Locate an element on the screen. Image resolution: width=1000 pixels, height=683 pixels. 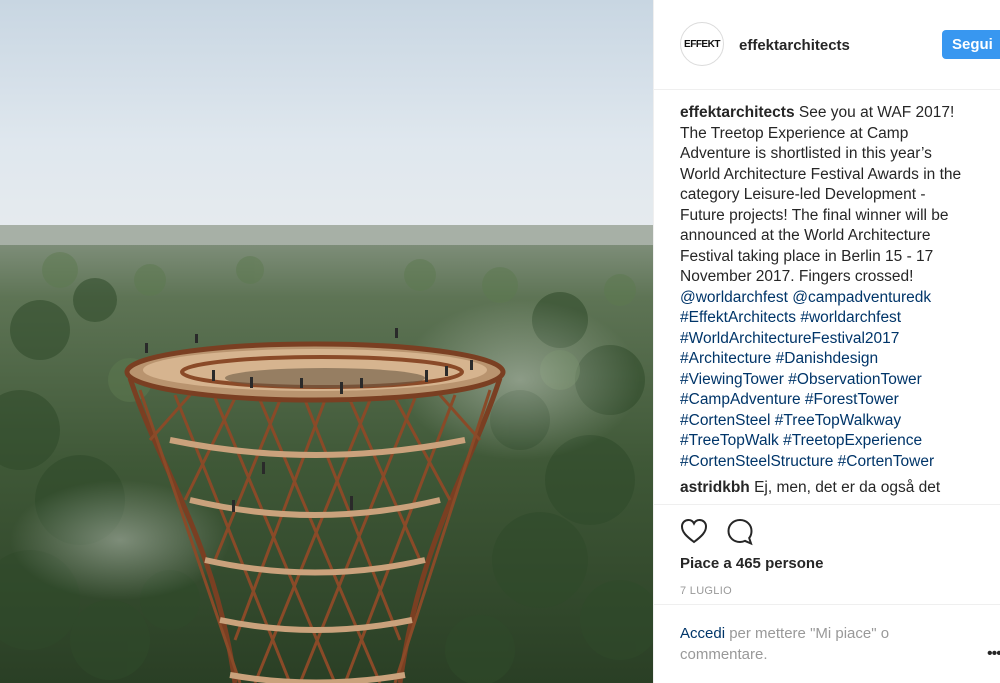
hashtag-line: #Architecture #Danishdesign is located at coordinates (836, 359).